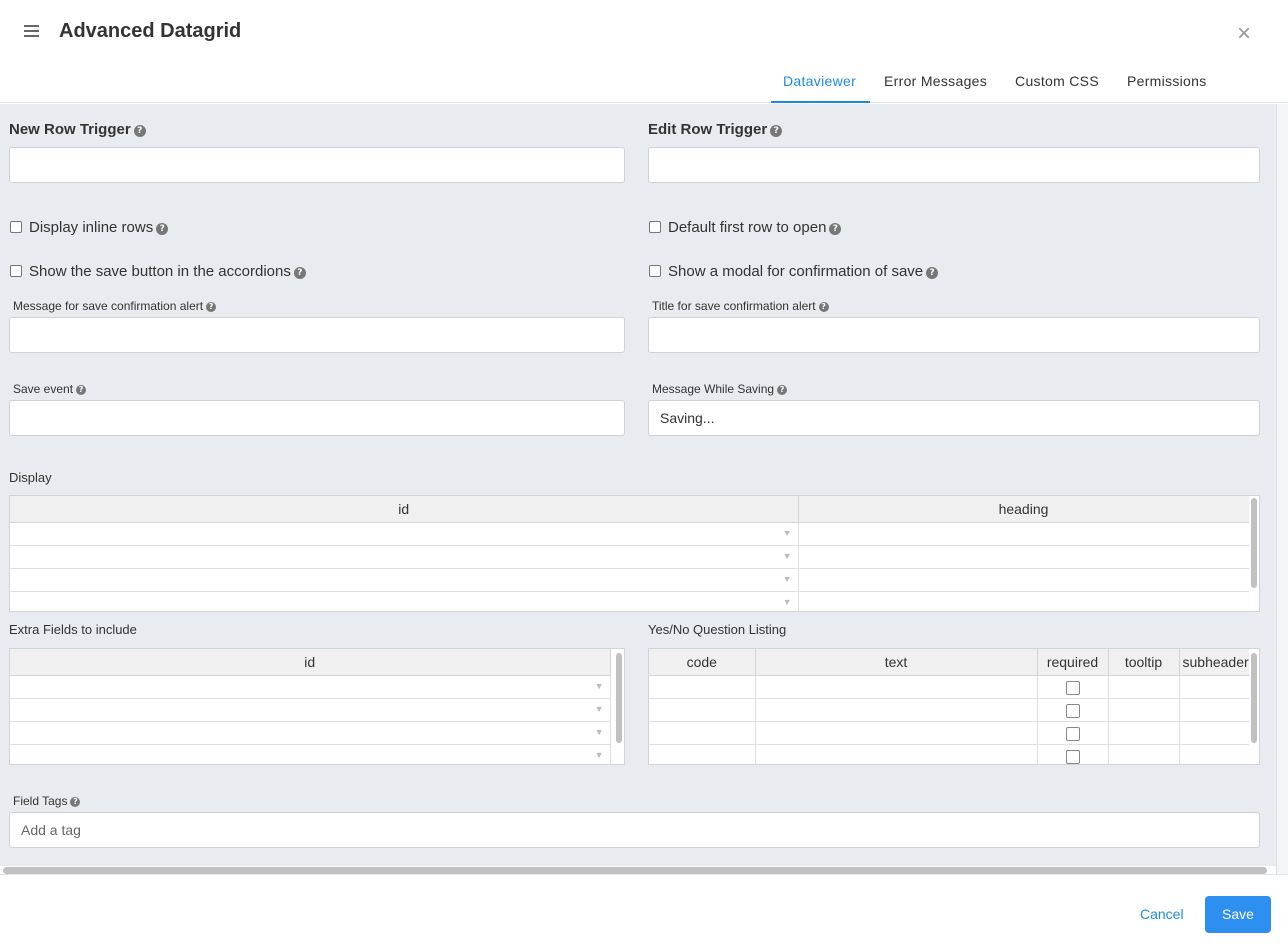  What do you see at coordinates (1244, 34) in the screenshot?
I see `close-icon: ×` at bounding box center [1244, 34].